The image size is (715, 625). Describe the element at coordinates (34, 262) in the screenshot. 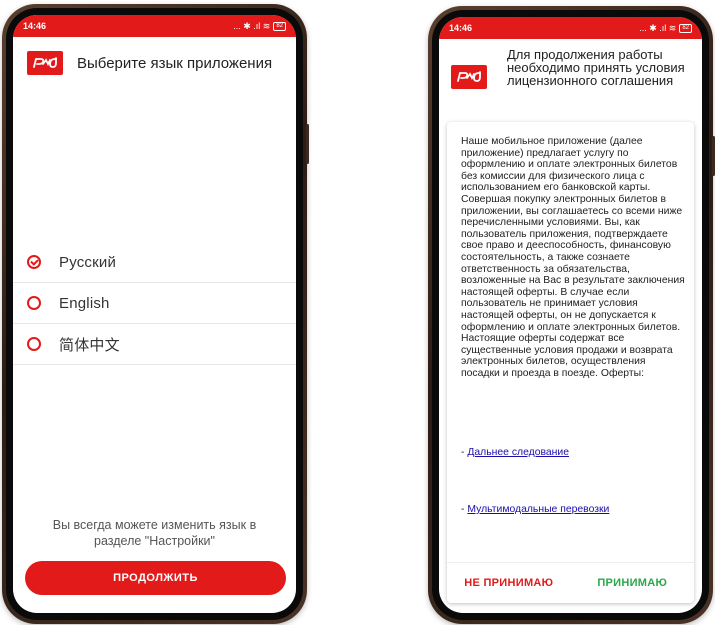

I see `radio-checked-icon` at that location.